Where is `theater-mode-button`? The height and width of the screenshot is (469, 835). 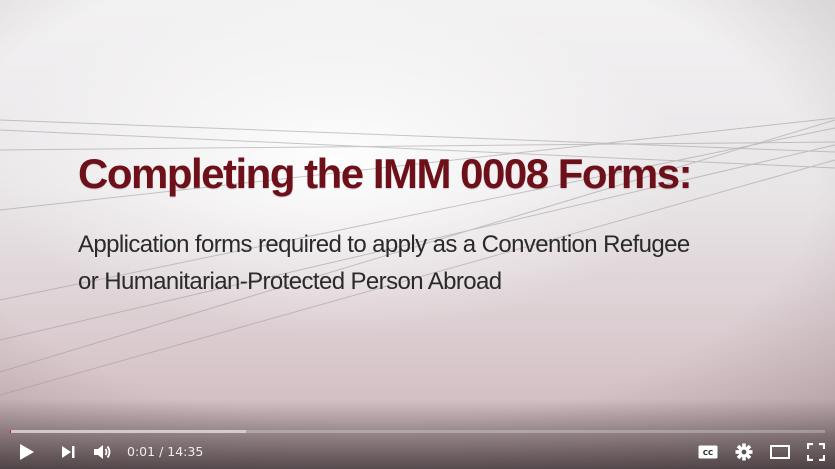 theater-mode-button is located at coordinates (780, 452).